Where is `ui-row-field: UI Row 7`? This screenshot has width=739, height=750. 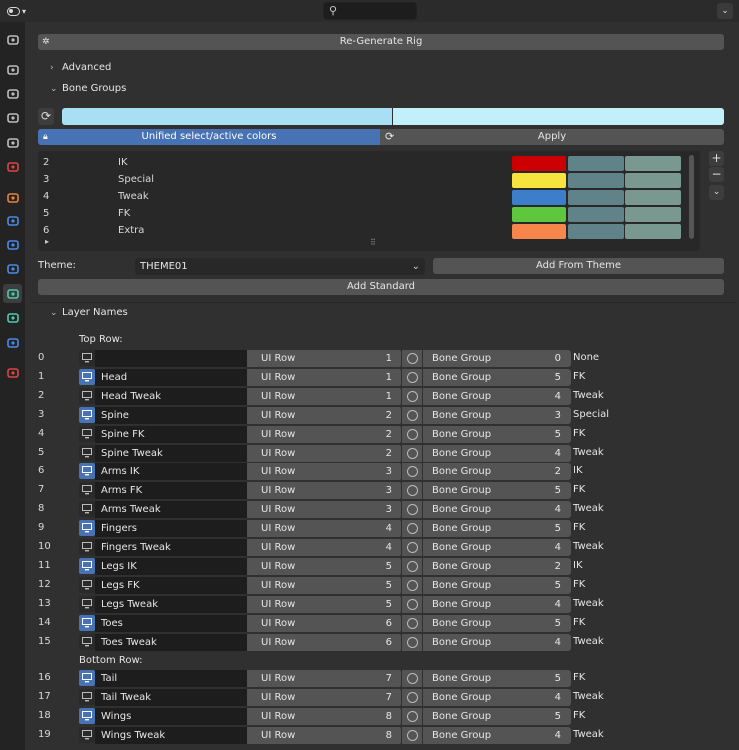
ui-row-field: UI Row 7 is located at coordinates (324, 697).